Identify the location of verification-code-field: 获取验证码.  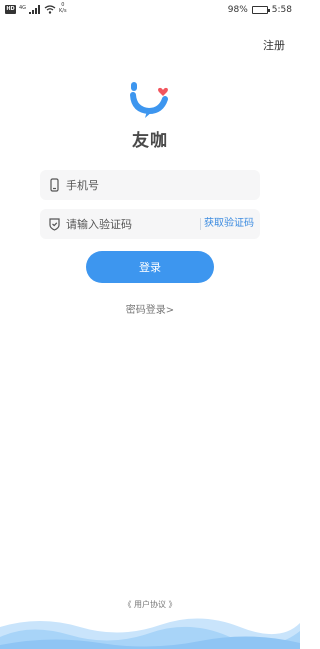
(150, 224).